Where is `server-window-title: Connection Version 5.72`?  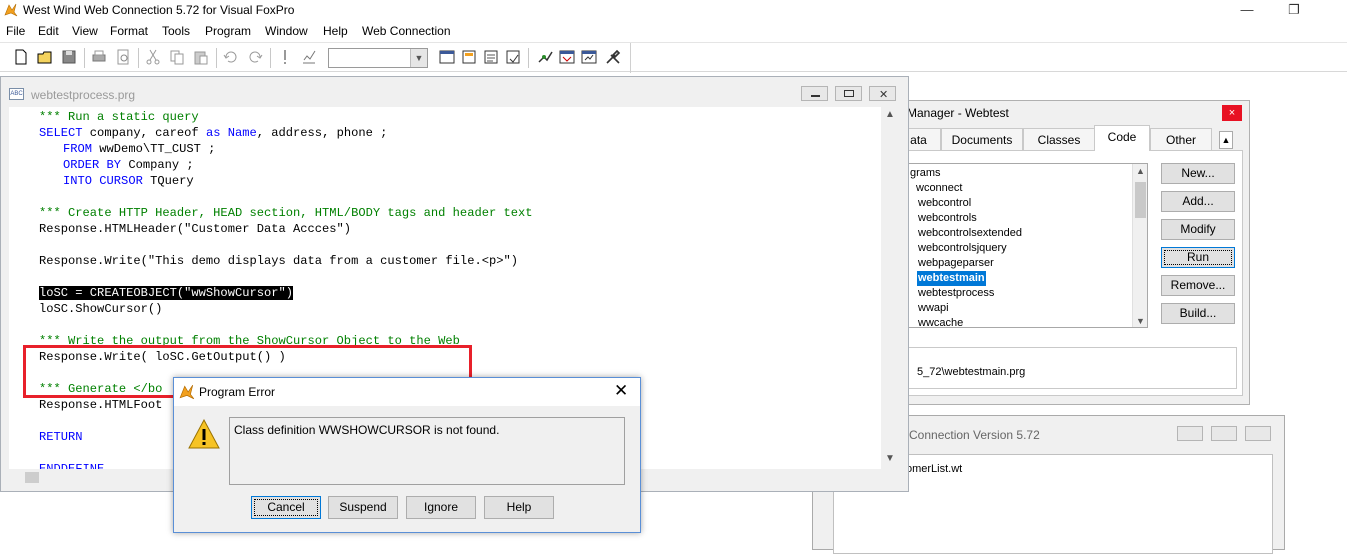
server-window-title: Connection Version 5.72 is located at coordinates (974, 435).